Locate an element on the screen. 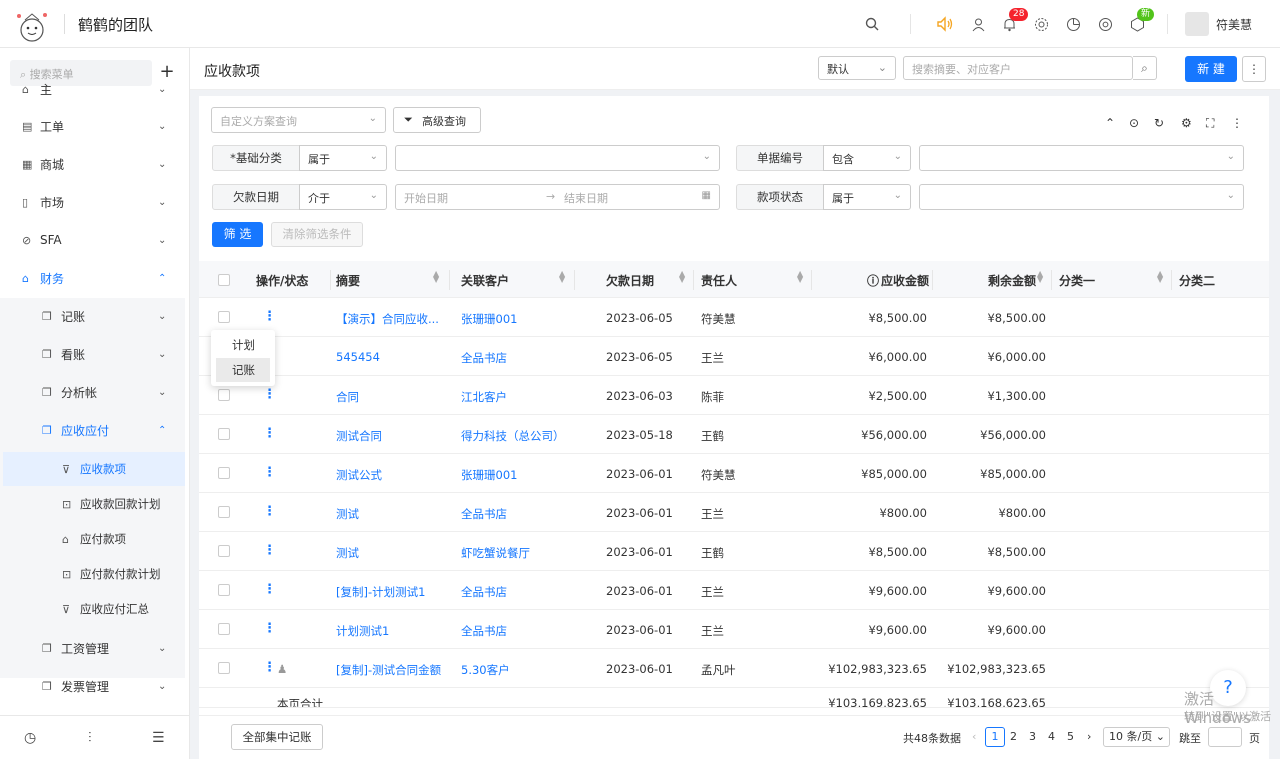  team-name: 鹤鹤的团队 is located at coordinates (115, 24).